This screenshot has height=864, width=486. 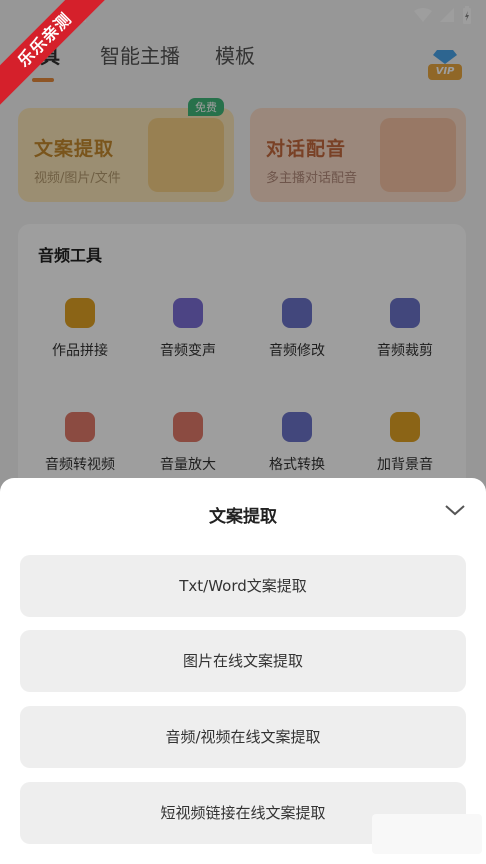 What do you see at coordinates (243, 661) in the screenshot?
I see `option-image-extract: 图片在线文案提取` at bounding box center [243, 661].